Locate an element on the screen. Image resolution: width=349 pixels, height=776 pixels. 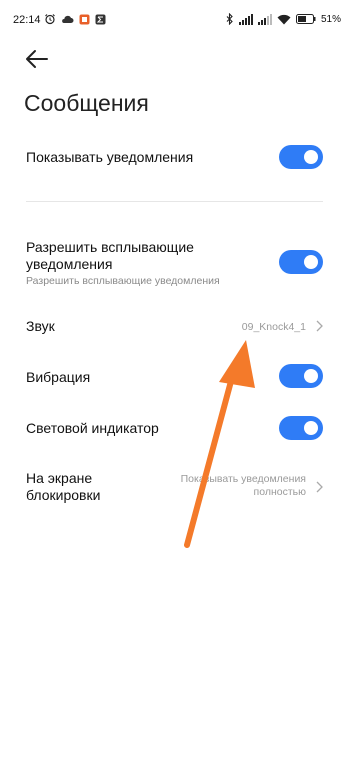
setting-label: На экране is located at coordinates (59, 478).